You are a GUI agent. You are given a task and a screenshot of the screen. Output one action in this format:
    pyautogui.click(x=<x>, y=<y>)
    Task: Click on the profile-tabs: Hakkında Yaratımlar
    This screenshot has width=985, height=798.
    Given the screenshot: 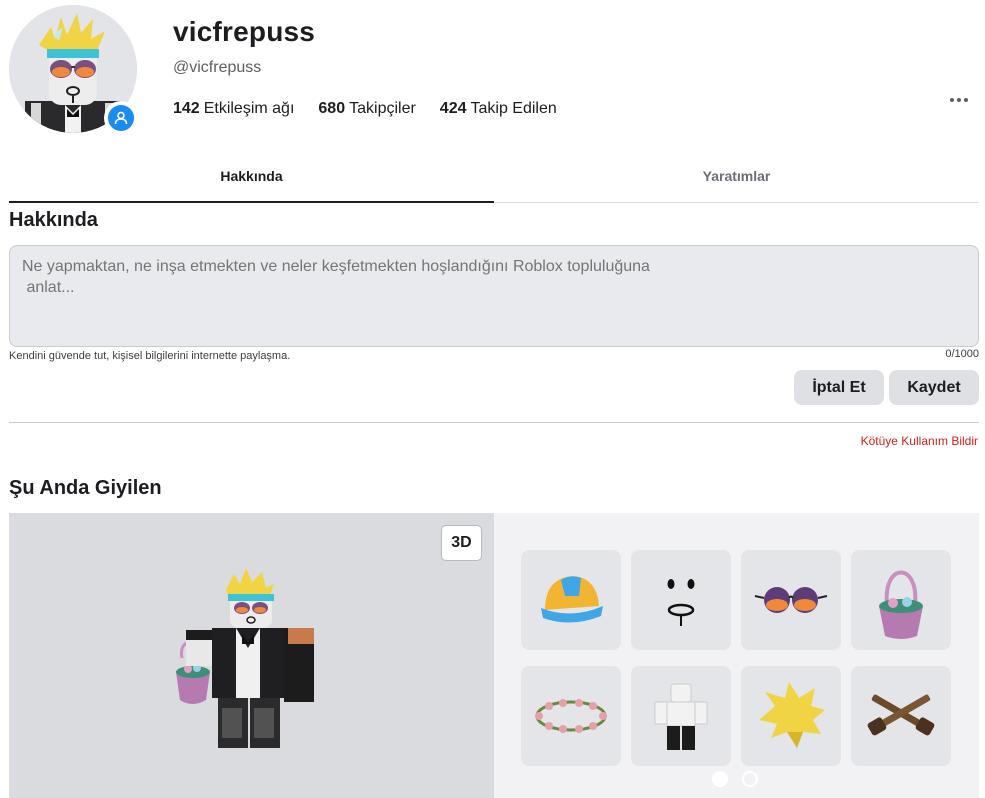 What is the action you would take?
    pyautogui.click(x=494, y=179)
    